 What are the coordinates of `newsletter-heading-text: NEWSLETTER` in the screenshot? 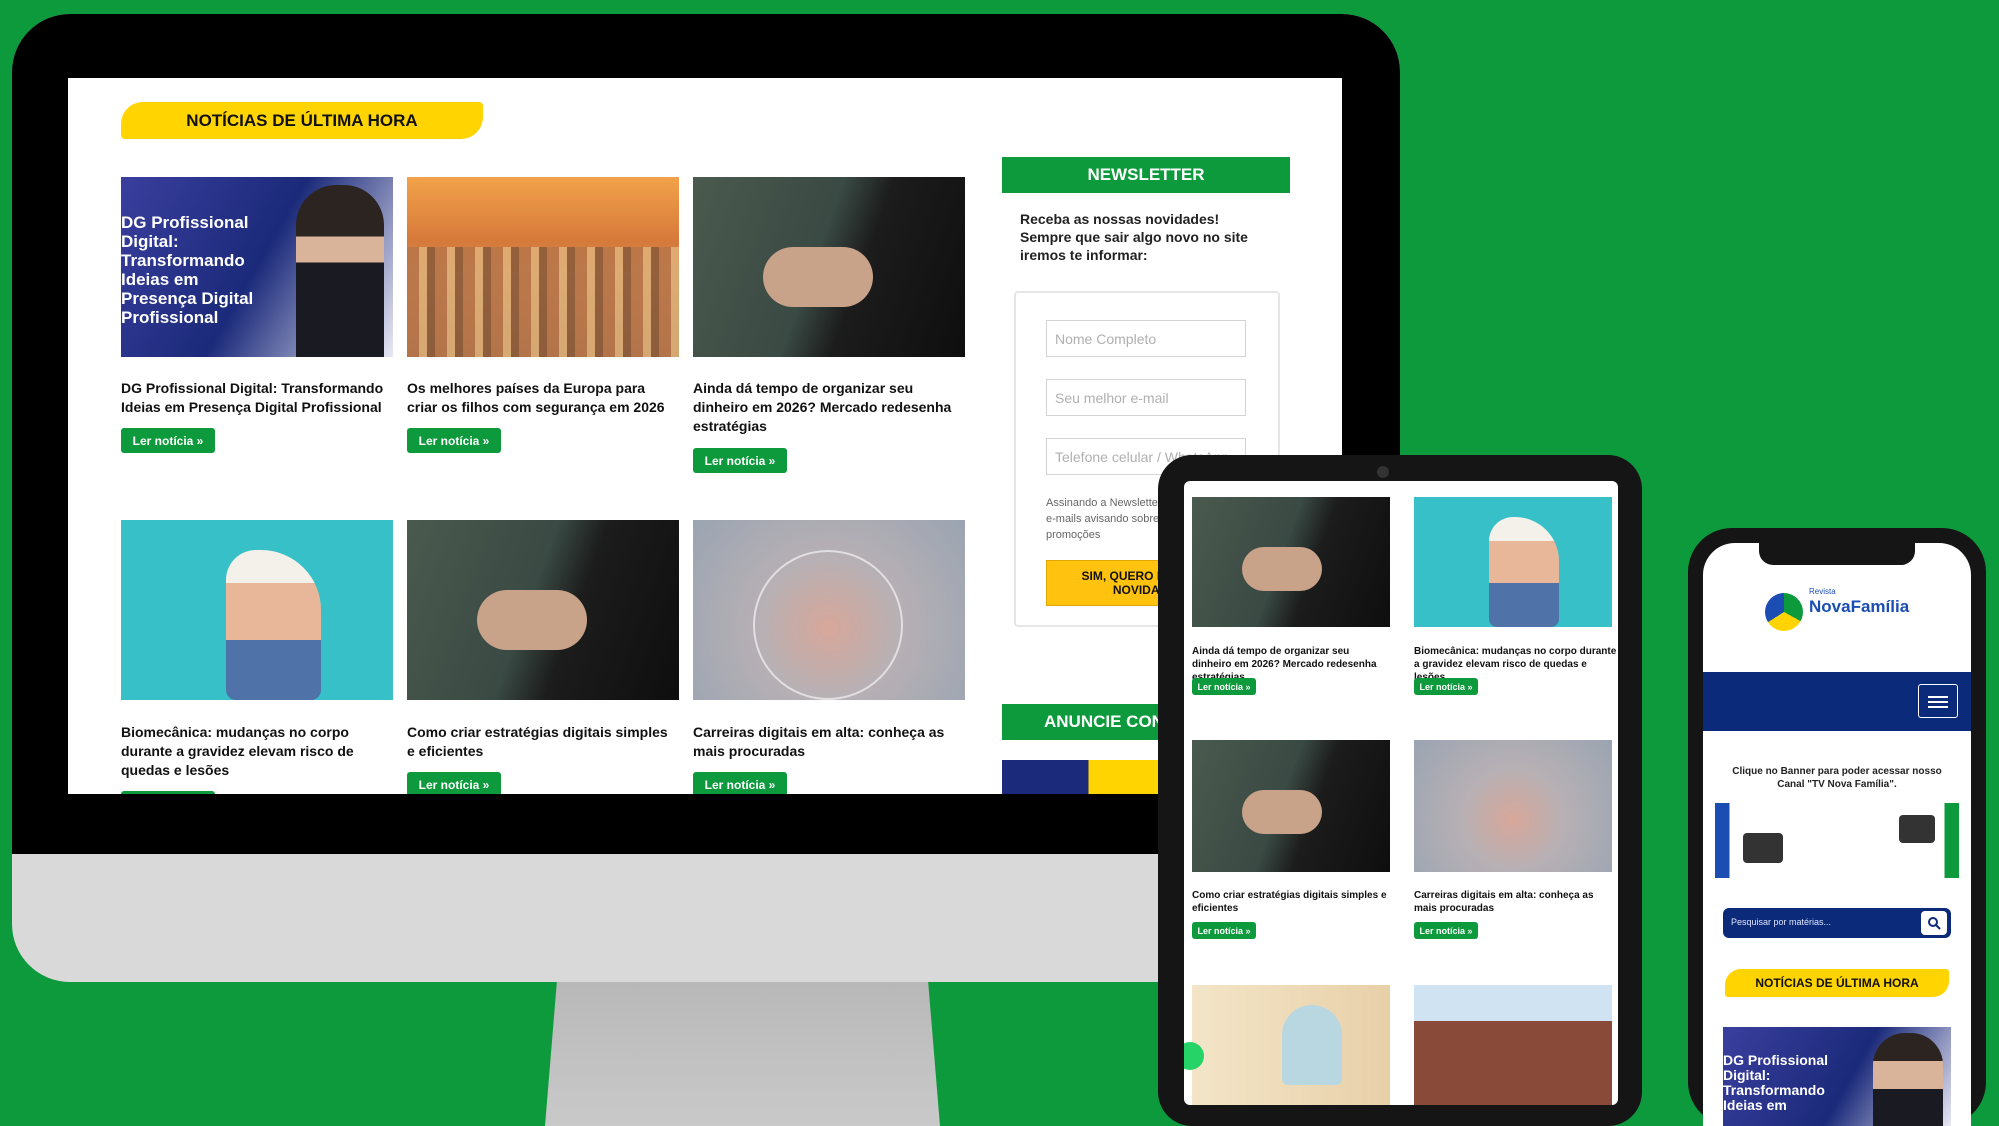 It's located at (1146, 174).